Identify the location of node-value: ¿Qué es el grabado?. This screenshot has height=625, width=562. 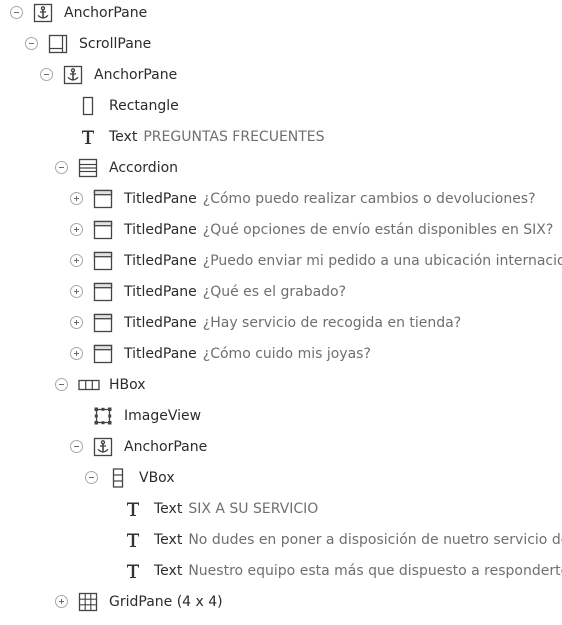
(274, 292).